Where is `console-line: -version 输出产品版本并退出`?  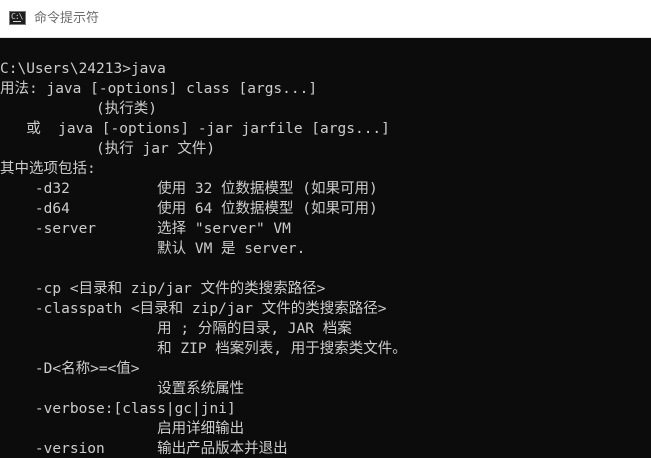 console-line: -version 输出产品版本并退出 is located at coordinates (144, 449).